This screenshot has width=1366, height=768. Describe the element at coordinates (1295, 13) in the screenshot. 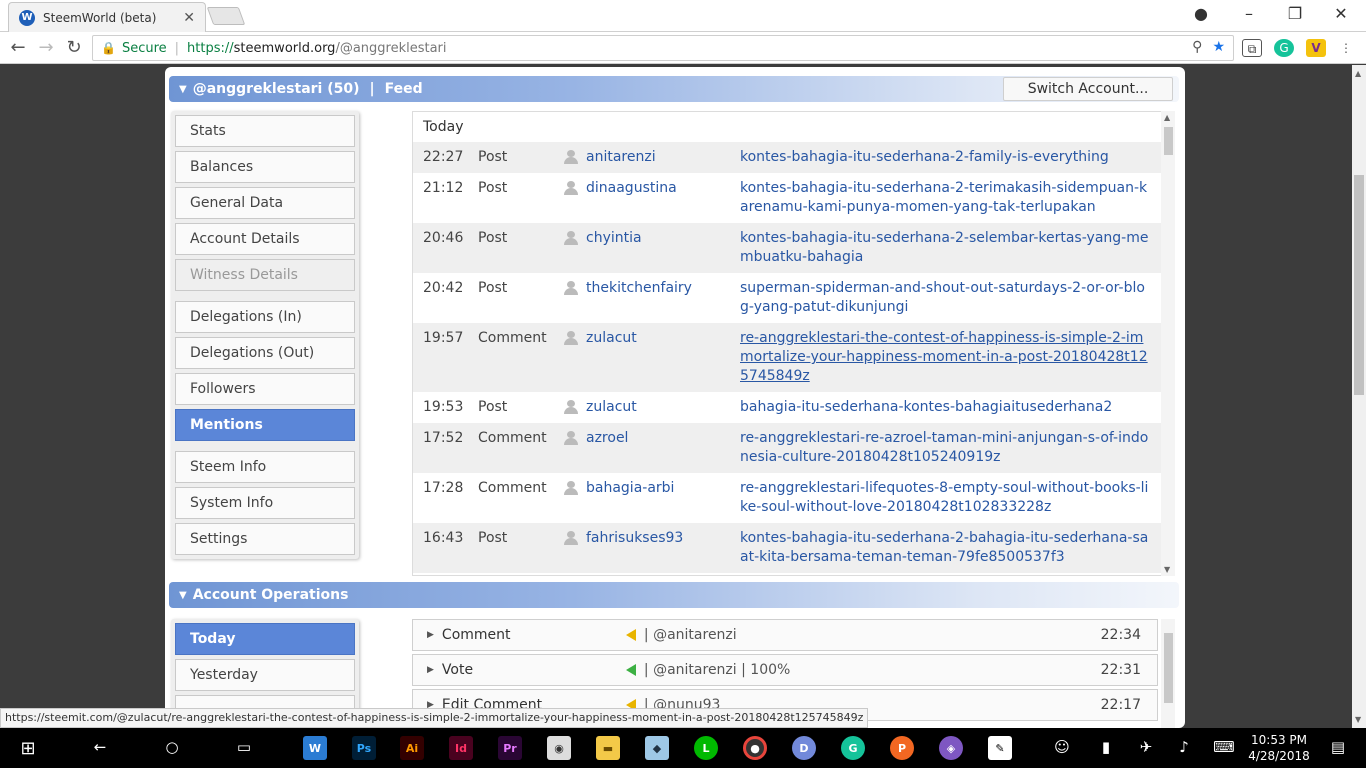

I see `maximize-icon: ❐` at that location.